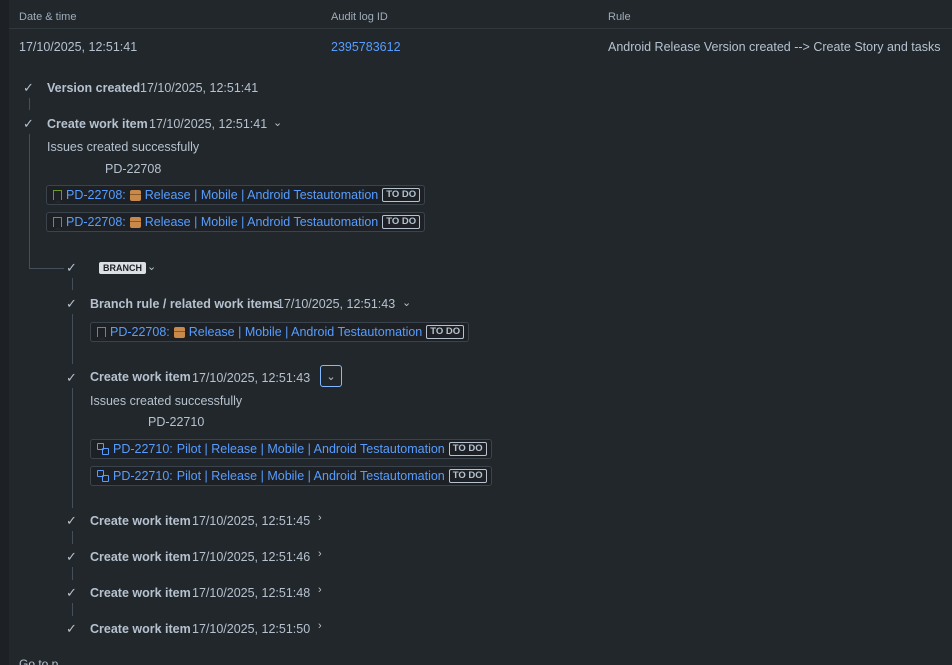 The width and height of the screenshot is (952, 665). I want to click on step-time: 17/10/2025, 12:51:48, so click(251, 593).